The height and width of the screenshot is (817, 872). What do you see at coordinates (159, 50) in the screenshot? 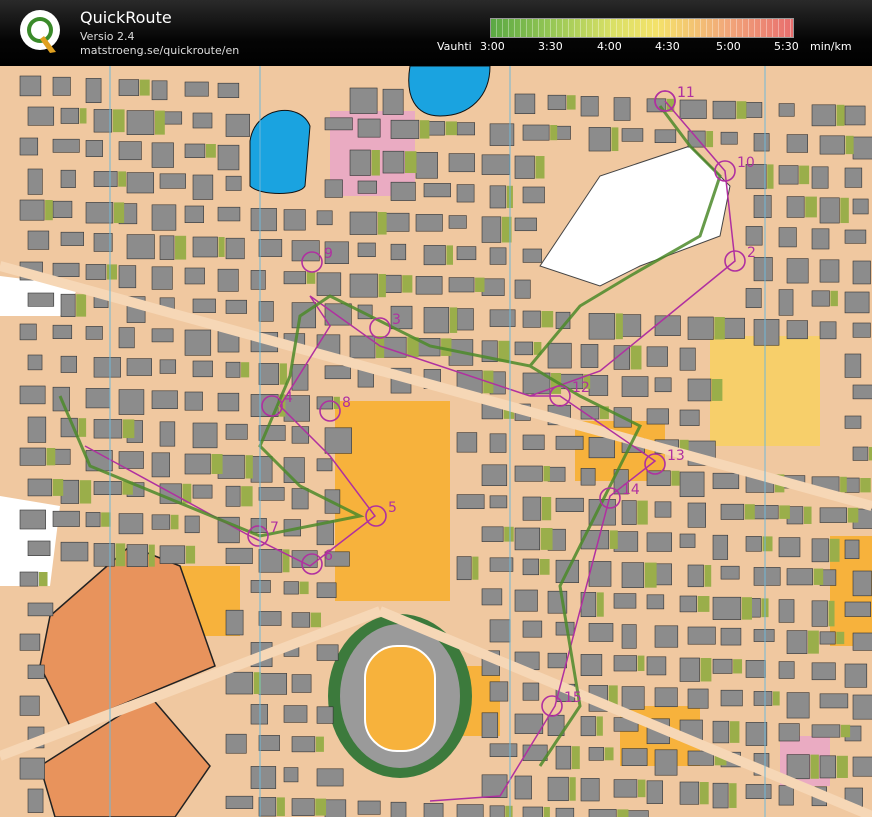
I see `app-url: matstroeng.se/quickroute/en` at bounding box center [159, 50].